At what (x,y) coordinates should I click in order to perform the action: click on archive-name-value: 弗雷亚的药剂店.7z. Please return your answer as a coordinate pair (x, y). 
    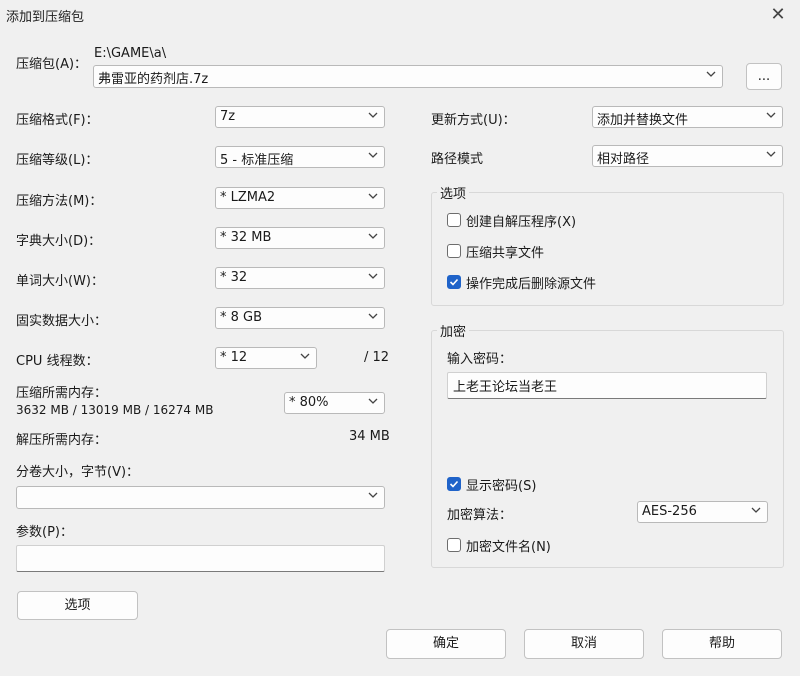
    Looking at the image, I should click on (153, 79).